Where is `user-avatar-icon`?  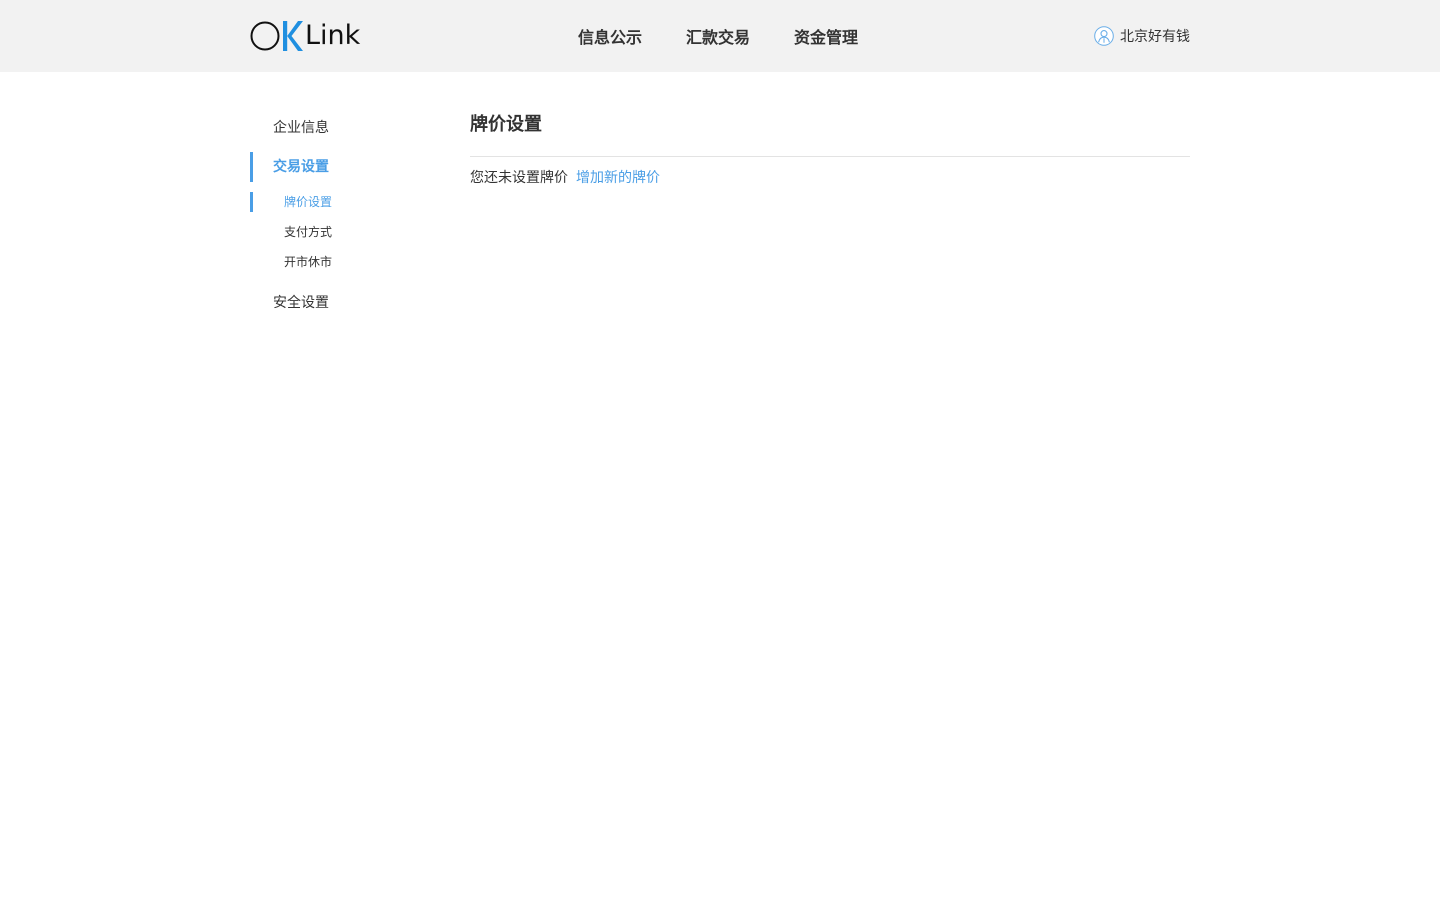 user-avatar-icon is located at coordinates (1104, 36).